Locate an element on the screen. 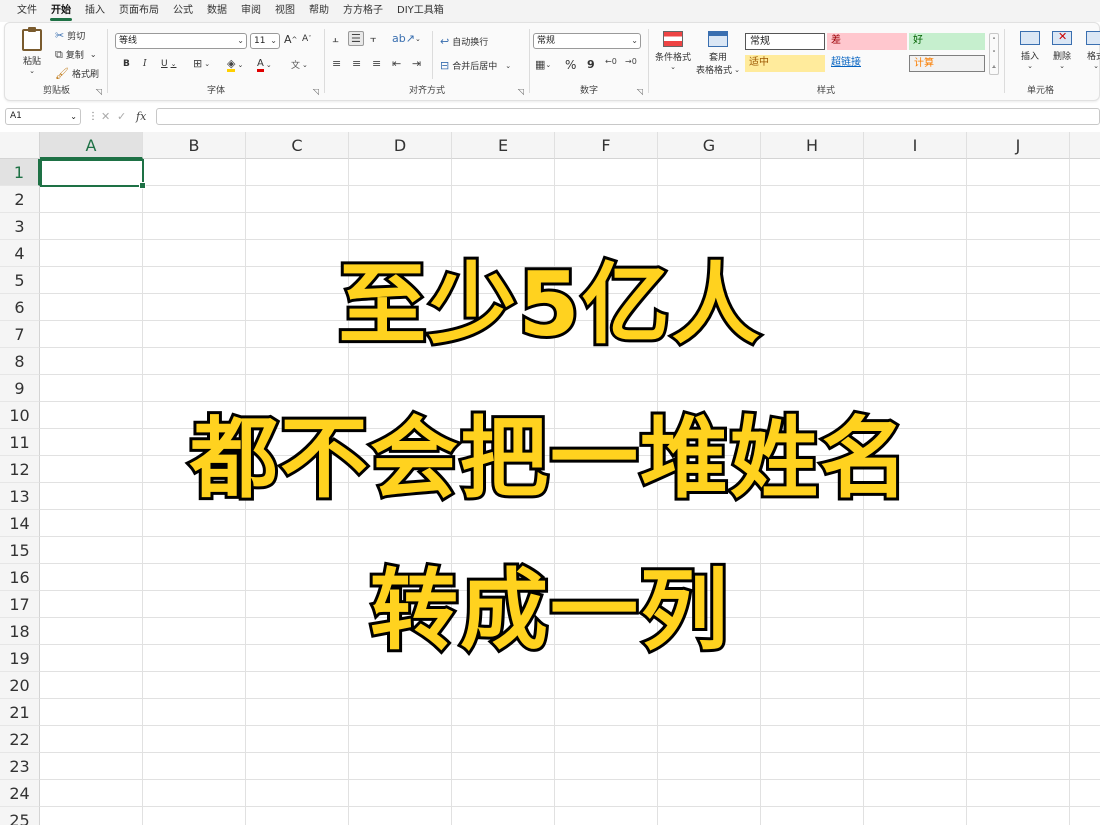 The height and width of the screenshot is (825, 1100). format-cells-icon is located at coordinates (1093, 38).